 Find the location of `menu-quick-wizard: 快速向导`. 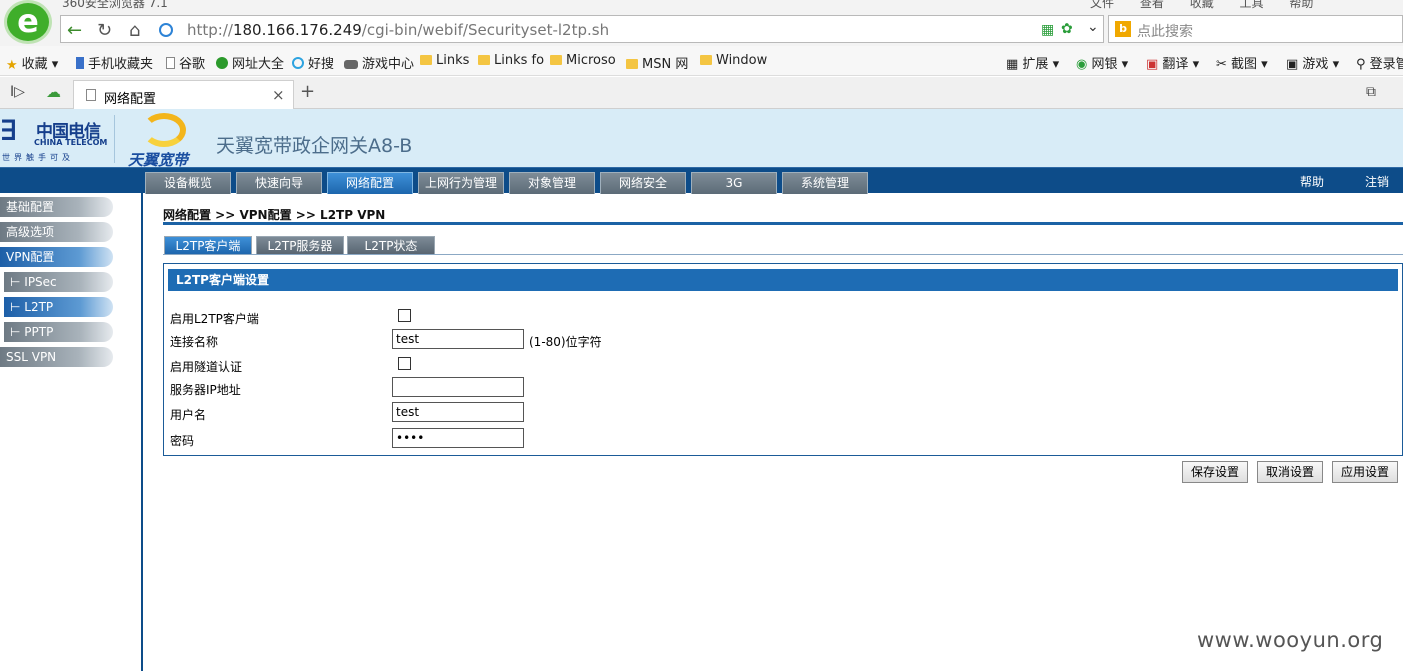

menu-quick-wizard: 快速向导 is located at coordinates (279, 183).